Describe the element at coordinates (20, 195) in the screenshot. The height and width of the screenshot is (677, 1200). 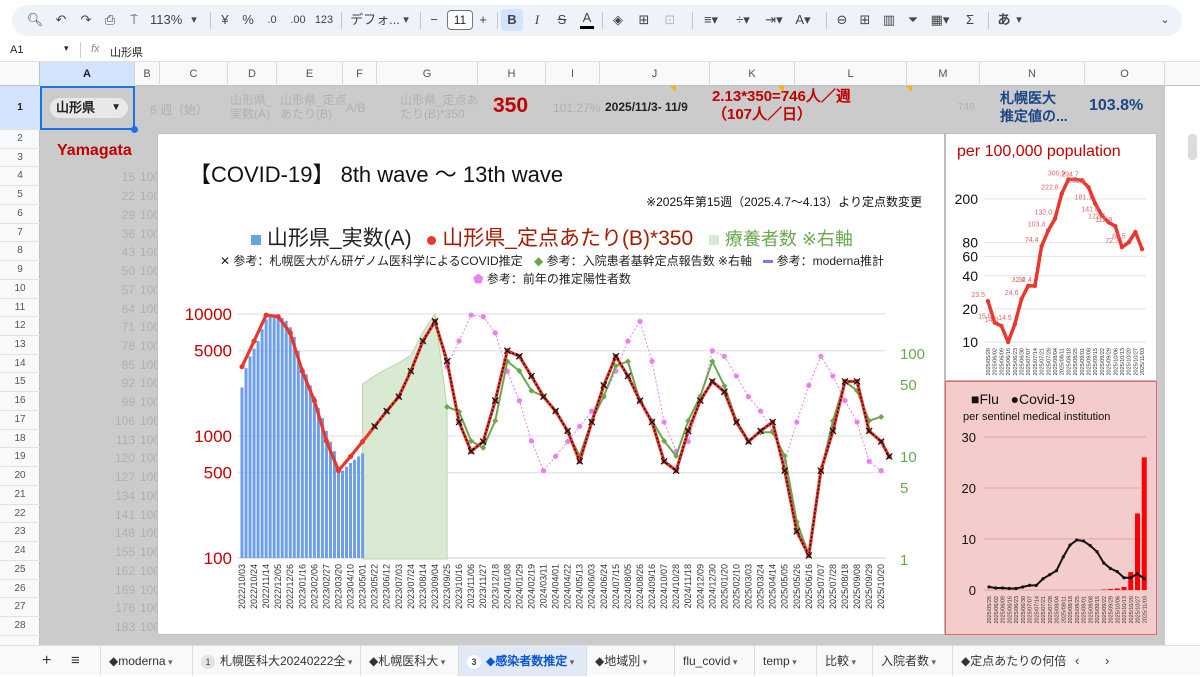
I see `row-header-5: 5` at that location.